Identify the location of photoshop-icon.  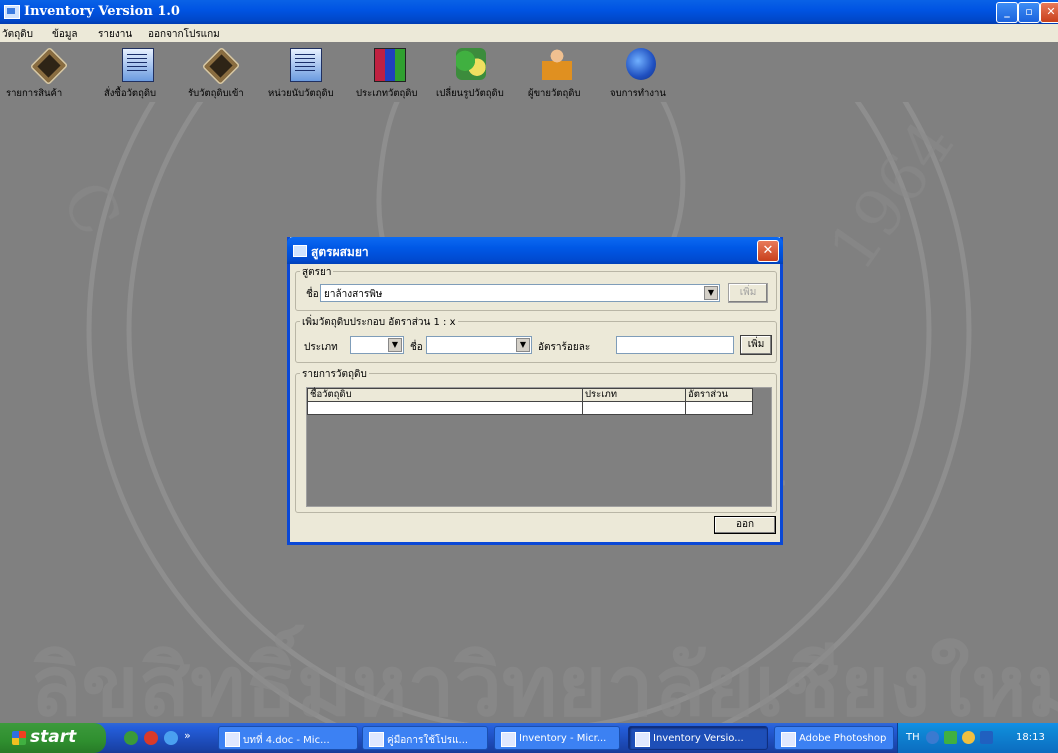
(788, 739).